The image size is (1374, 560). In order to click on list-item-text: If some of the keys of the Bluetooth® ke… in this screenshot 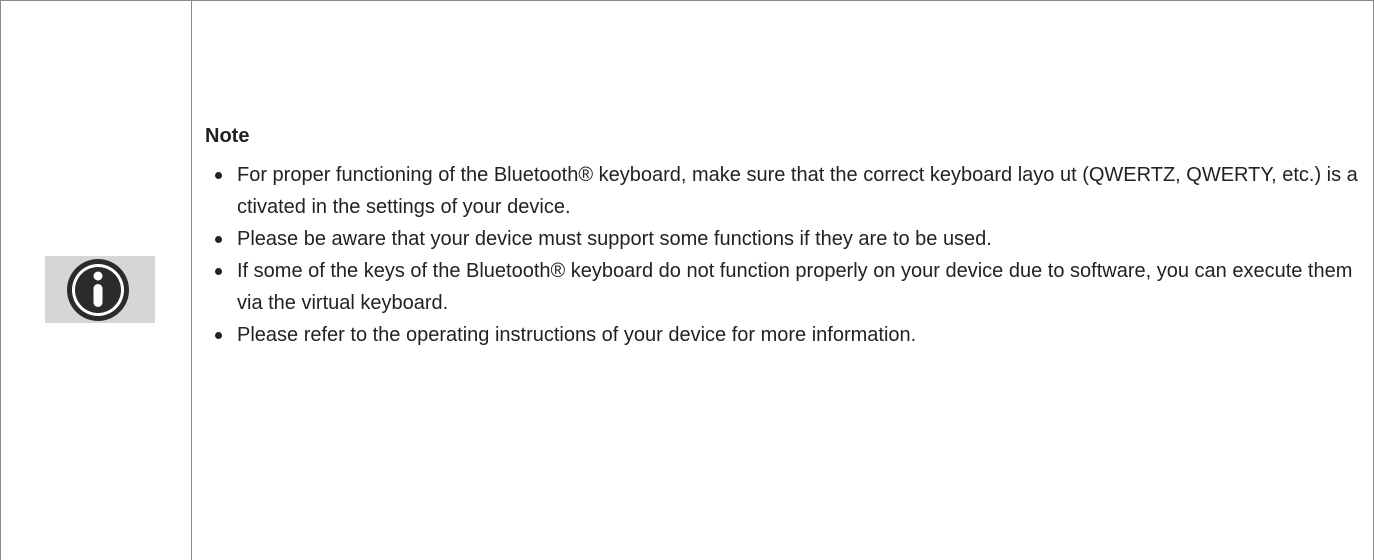, I will do `click(795, 287)`.